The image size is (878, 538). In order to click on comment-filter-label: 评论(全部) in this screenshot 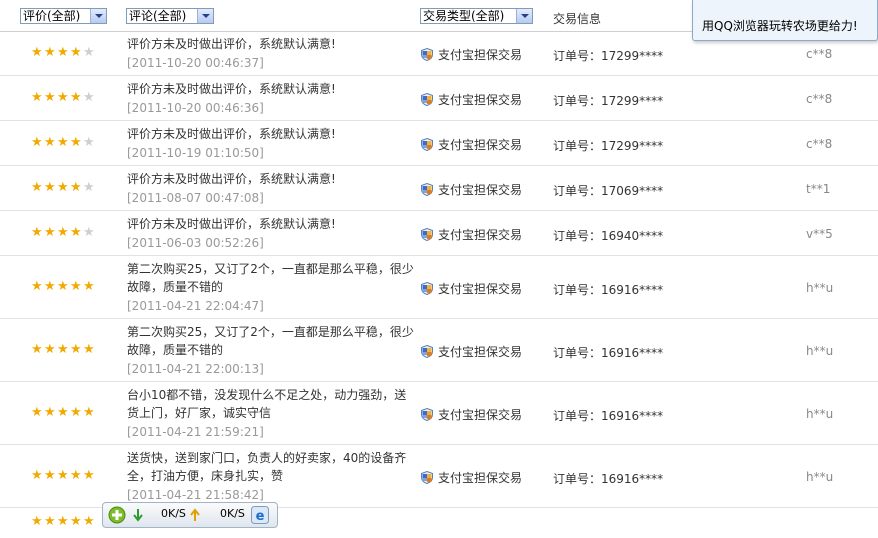, I will do `click(158, 16)`.